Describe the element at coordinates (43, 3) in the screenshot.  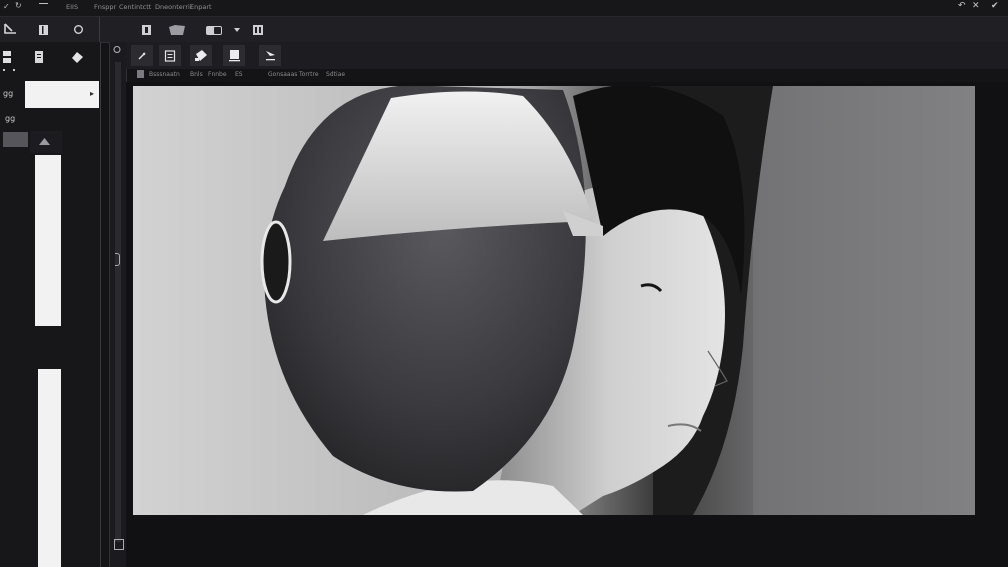
I see `minus-icon` at that location.